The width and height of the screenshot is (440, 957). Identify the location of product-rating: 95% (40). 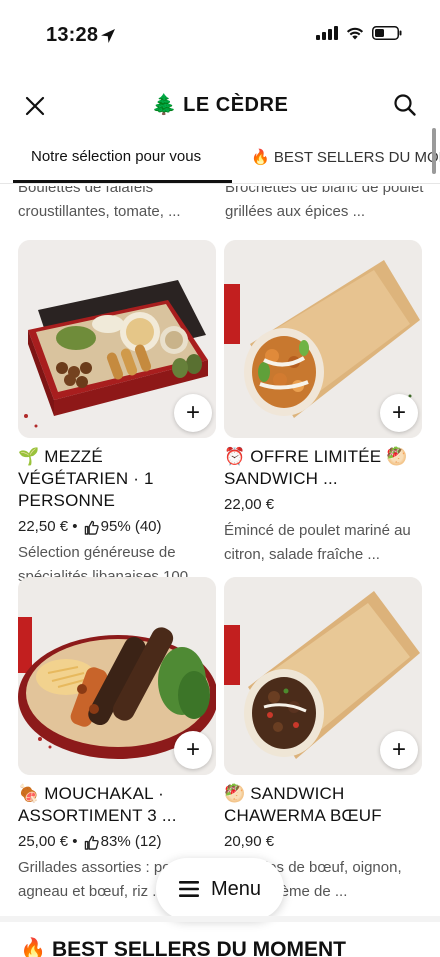
(131, 526).